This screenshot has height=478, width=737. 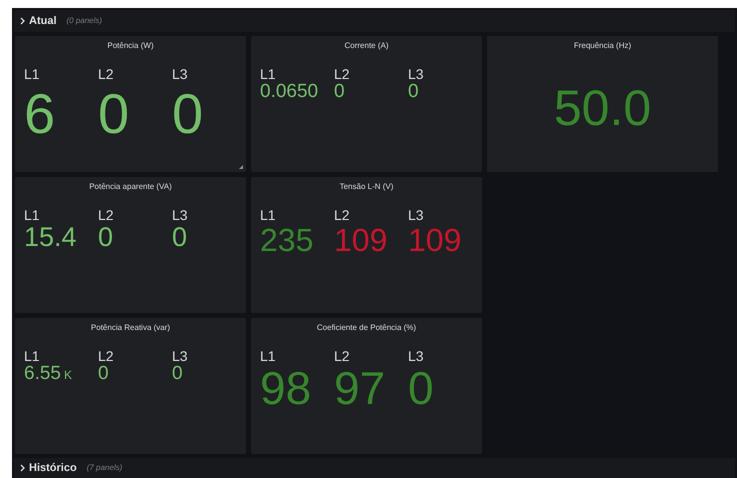 What do you see at coordinates (366, 46) in the screenshot?
I see `panel-title: Corrente (A)` at bounding box center [366, 46].